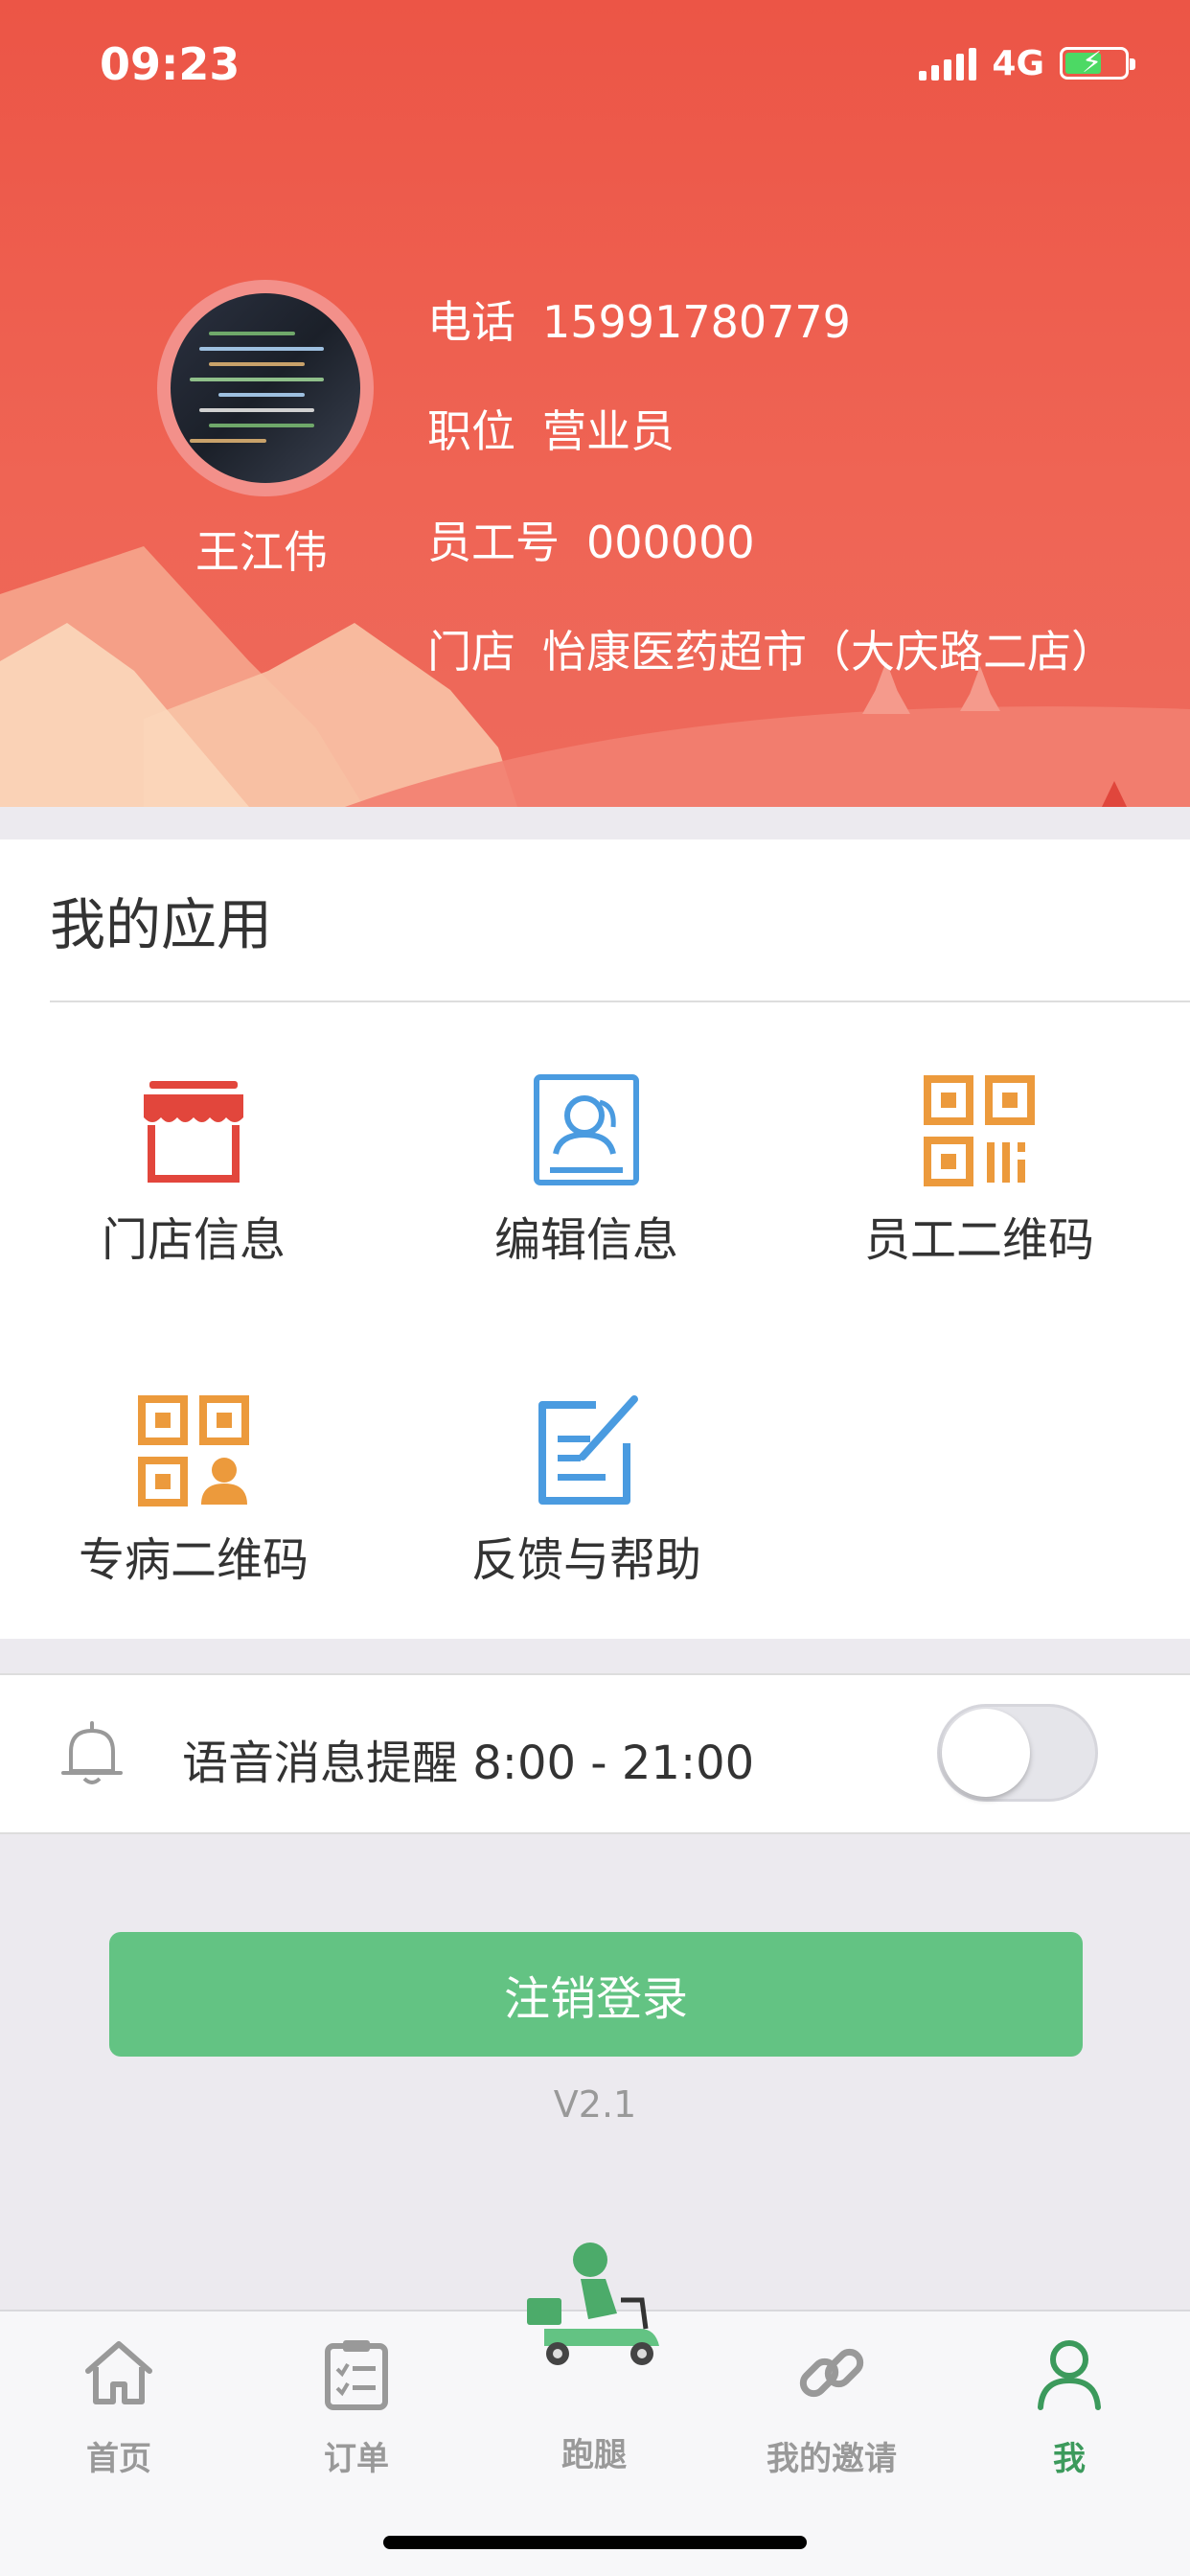 The height and width of the screenshot is (2576, 1190). Describe the element at coordinates (980, 1130) in the screenshot. I see `qr-code-icon` at that location.